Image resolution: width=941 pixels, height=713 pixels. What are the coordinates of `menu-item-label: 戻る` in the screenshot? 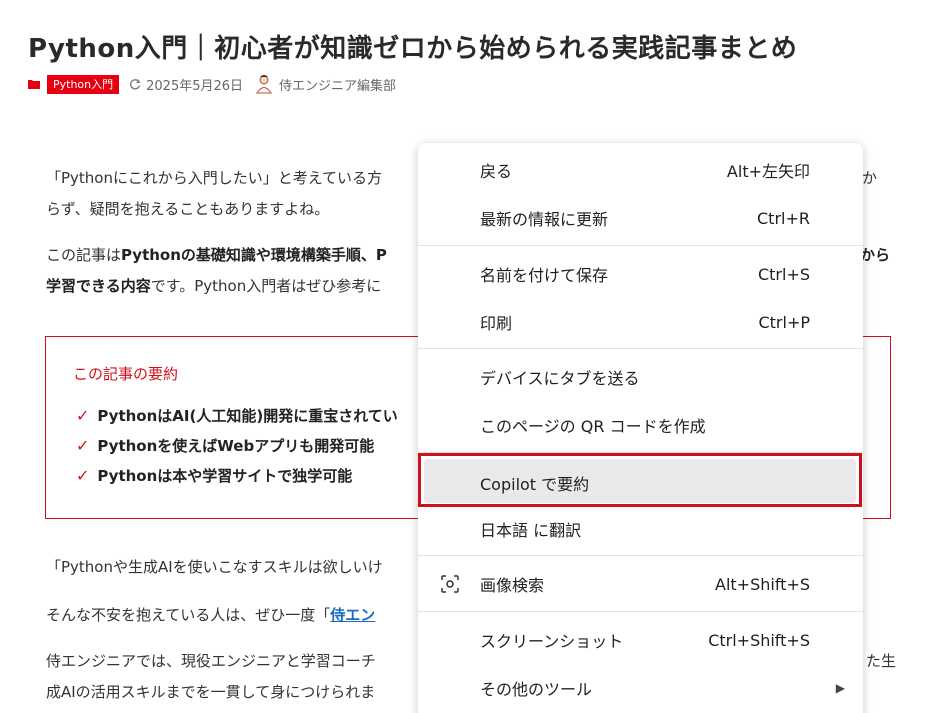 It's located at (496, 171).